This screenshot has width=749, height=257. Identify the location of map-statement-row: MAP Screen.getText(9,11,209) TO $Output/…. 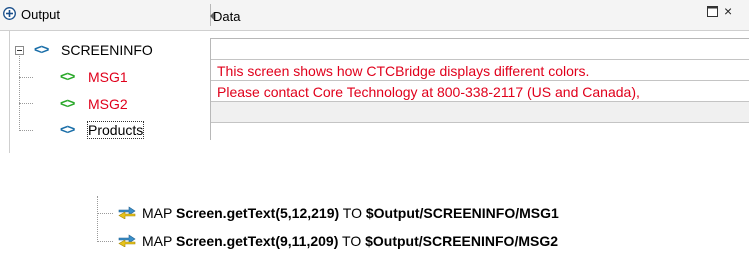
(374, 242).